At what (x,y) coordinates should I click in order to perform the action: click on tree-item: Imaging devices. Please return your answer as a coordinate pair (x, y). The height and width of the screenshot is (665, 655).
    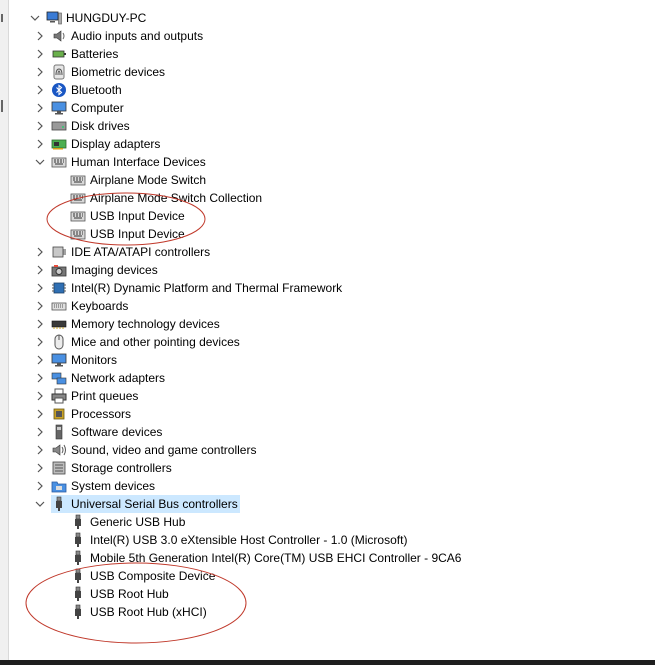
    Looking at the image, I should click on (105, 270).